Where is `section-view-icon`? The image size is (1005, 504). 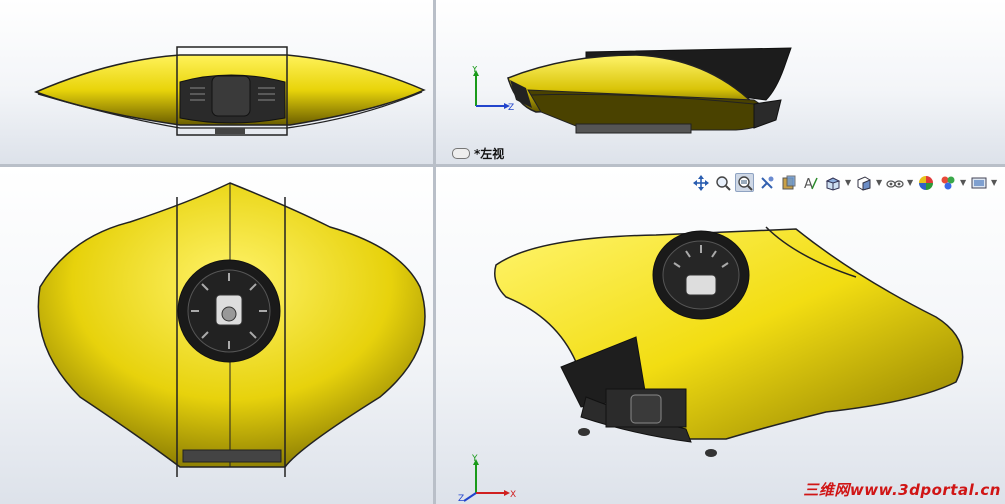
section-view-icon is located at coordinates (788, 182).